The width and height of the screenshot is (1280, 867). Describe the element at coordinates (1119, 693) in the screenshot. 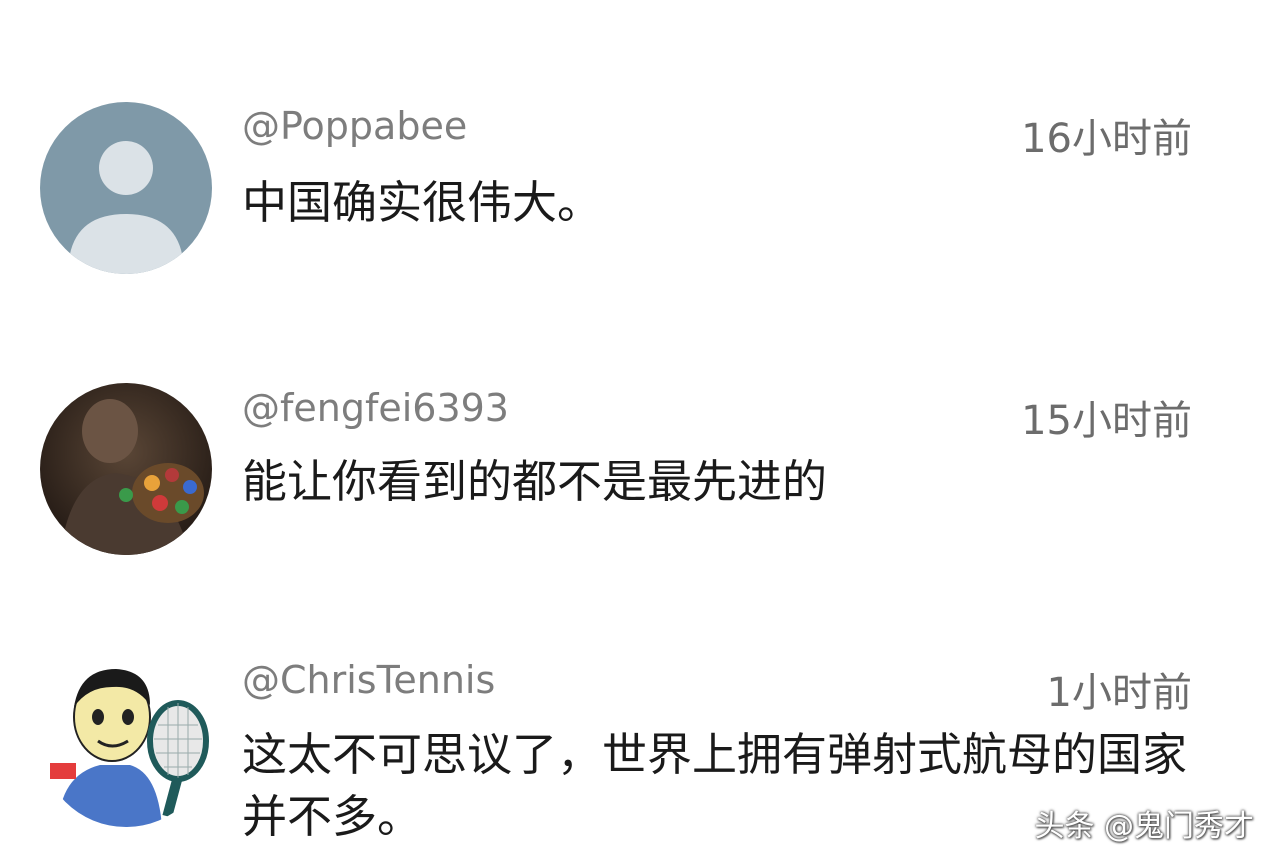

I see `comment-time: 1小时前` at that location.